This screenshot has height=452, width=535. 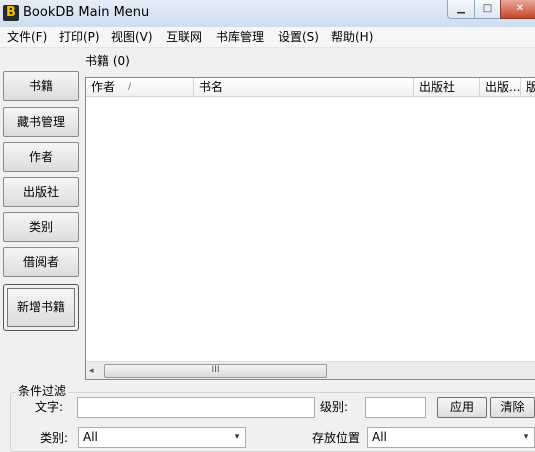 I want to click on maximize-button: □, so click(x=487, y=9).